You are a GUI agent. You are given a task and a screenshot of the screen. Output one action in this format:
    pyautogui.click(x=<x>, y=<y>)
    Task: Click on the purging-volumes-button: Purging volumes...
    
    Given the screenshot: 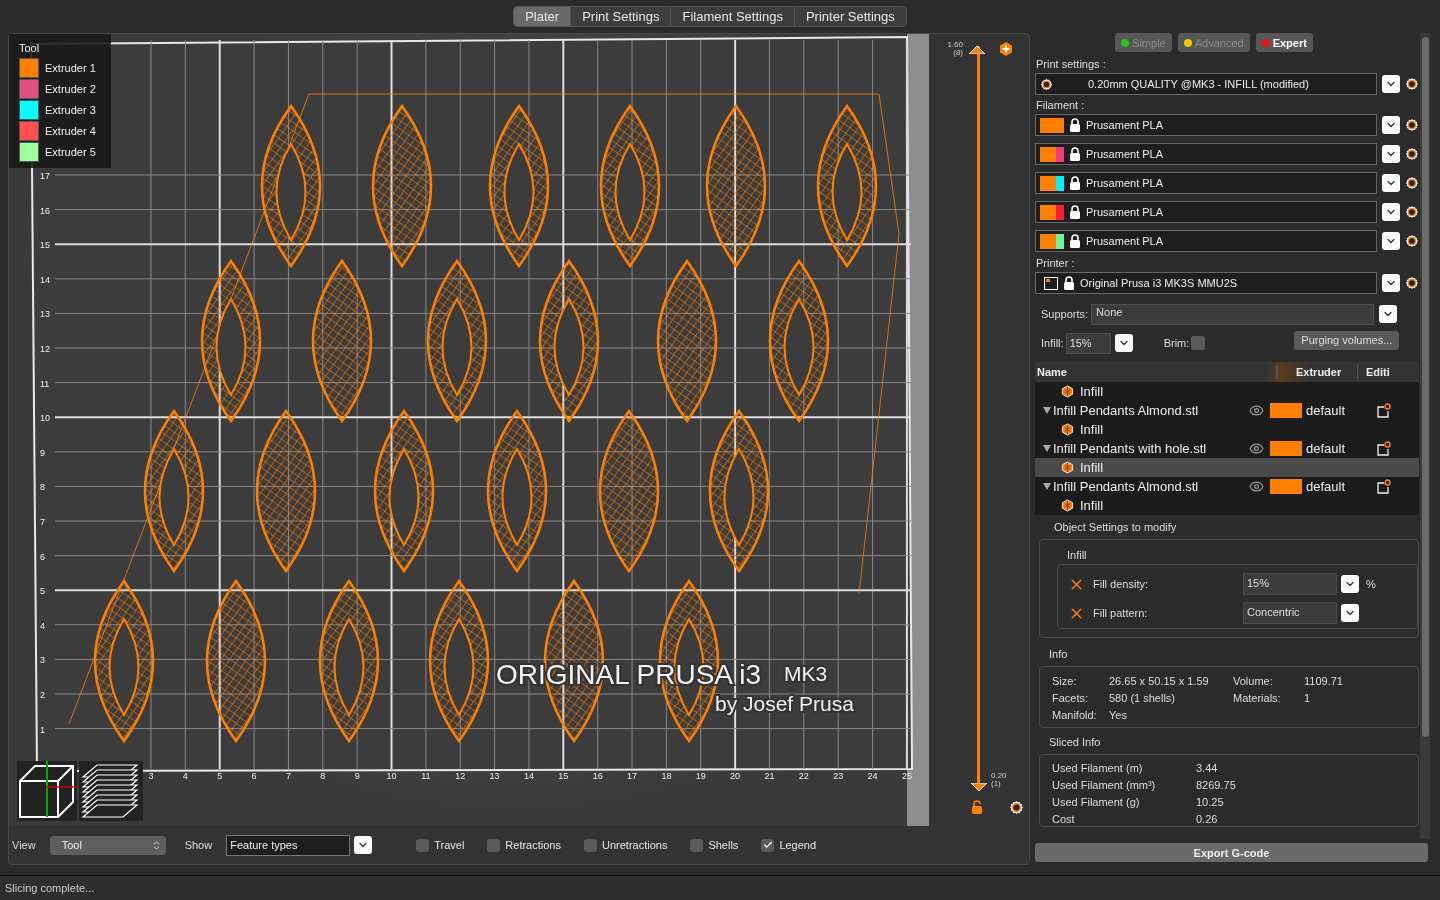 What is the action you would take?
    pyautogui.click(x=1347, y=340)
    